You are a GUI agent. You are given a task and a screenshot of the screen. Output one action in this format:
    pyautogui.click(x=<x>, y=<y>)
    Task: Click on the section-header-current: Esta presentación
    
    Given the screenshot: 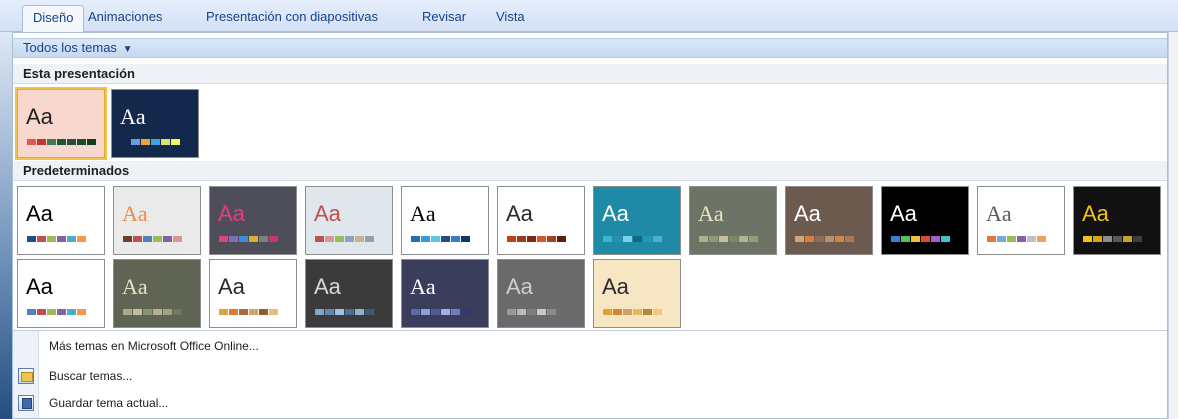 What is the action you would take?
    pyautogui.click(x=590, y=74)
    